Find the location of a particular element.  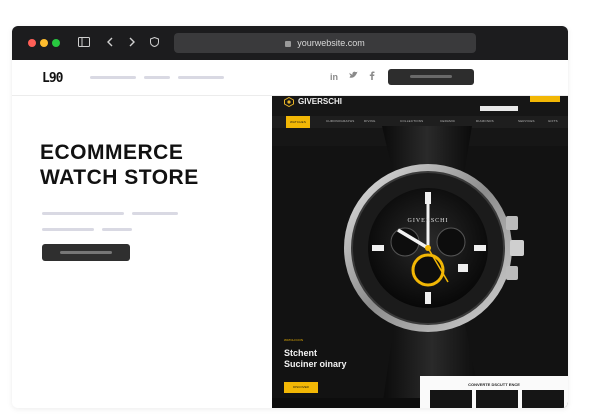

preview-menu-item: DIAMONDS is located at coordinates (485, 121).